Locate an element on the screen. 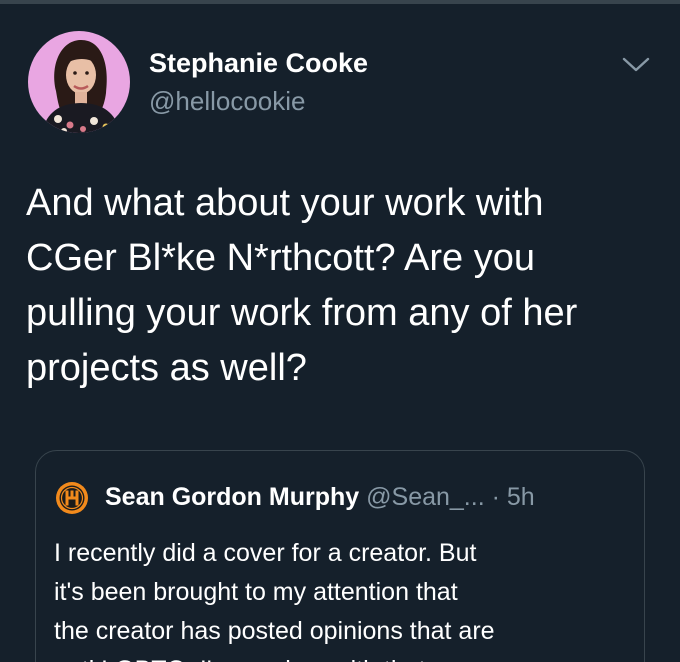 This screenshot has height=662, width=680. tweet-text-line: projects as well? is located at coordinates (166, 368).